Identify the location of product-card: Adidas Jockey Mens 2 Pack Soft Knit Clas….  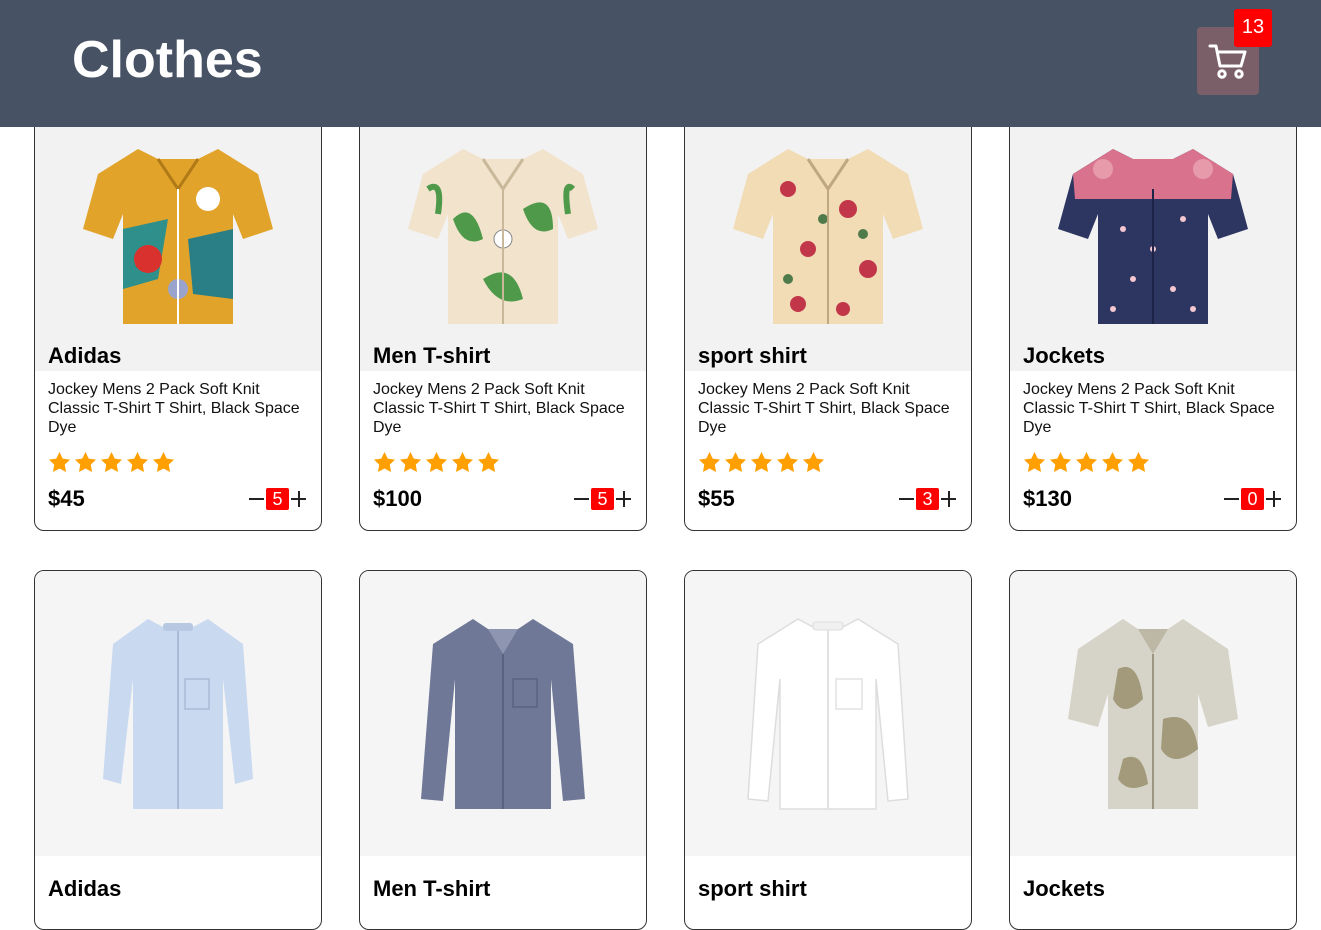
(178, 308).